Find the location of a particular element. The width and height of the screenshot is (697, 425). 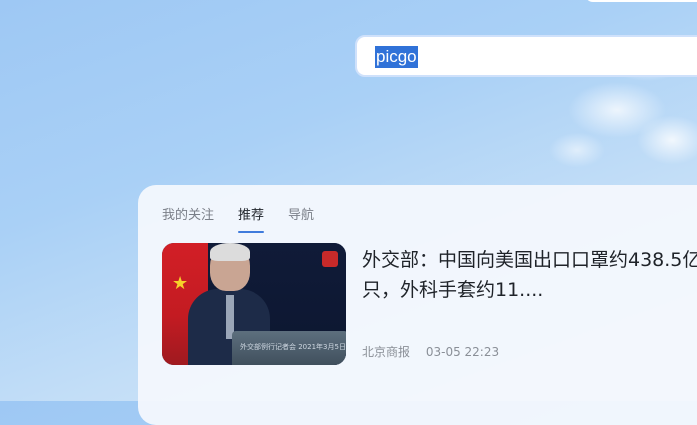

thumbnail-caption: 外交部例行记者会 2021年3月5日 is located at coordinates (293, 347).